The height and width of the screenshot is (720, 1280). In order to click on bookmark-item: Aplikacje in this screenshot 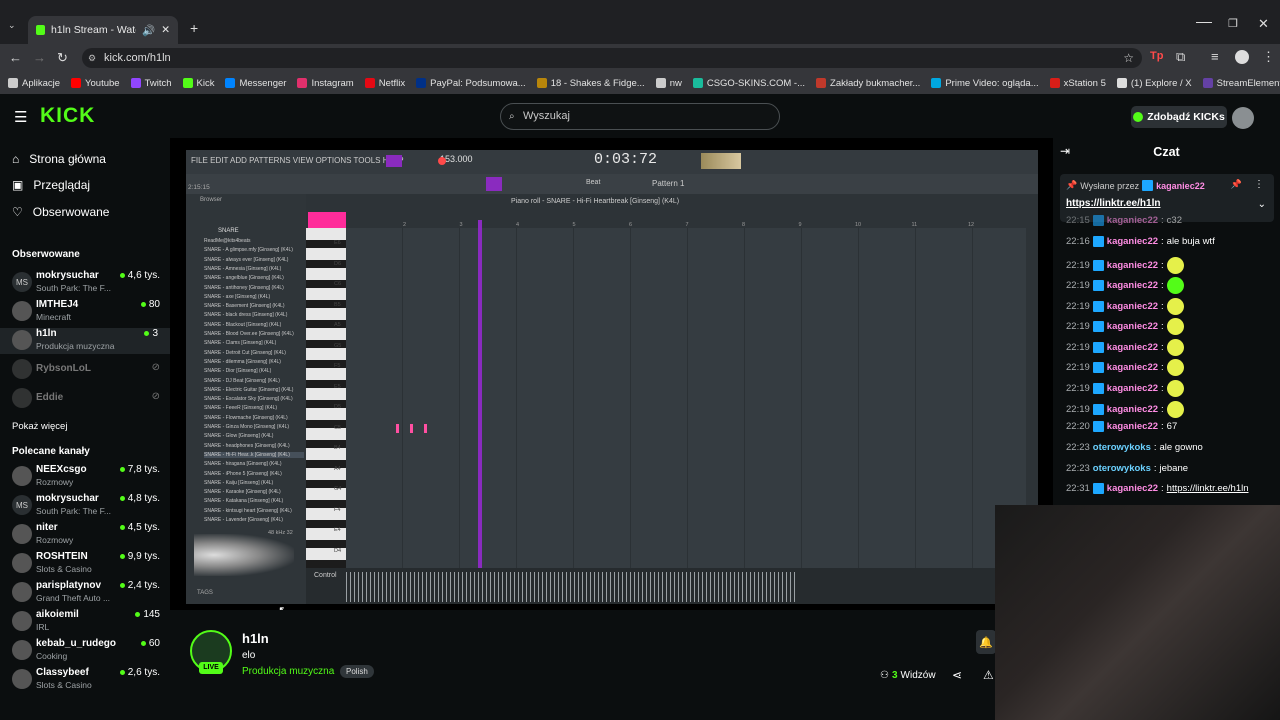, I will do `click(34, 83)`.